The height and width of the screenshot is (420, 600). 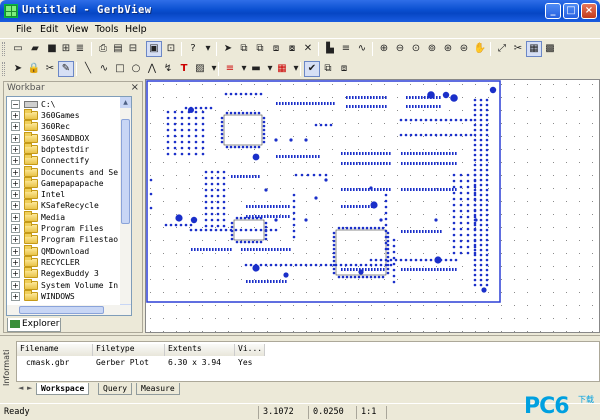 What do you see at coordinates (103, 49) in the screenshot?
I see `print-icon: ⎙` at bounding box center [103, 49].